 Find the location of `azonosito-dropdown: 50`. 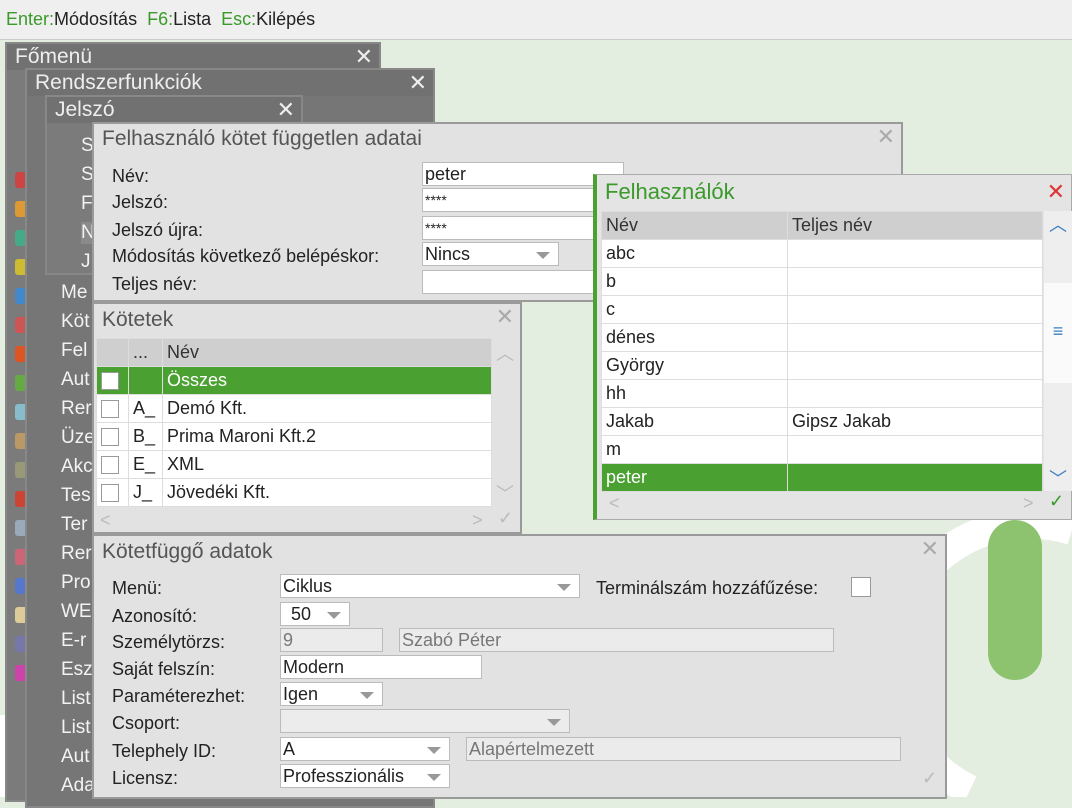

azonosito-dropdown: 50 is located at coordinates (315, 614).